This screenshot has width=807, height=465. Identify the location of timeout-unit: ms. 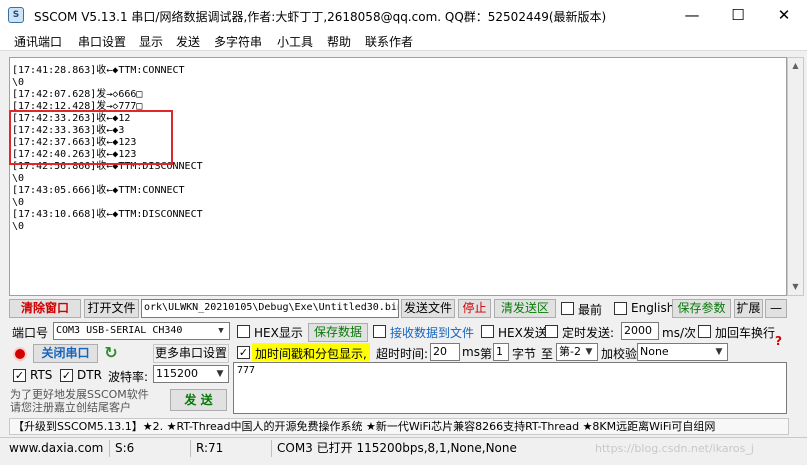
(471, 352).